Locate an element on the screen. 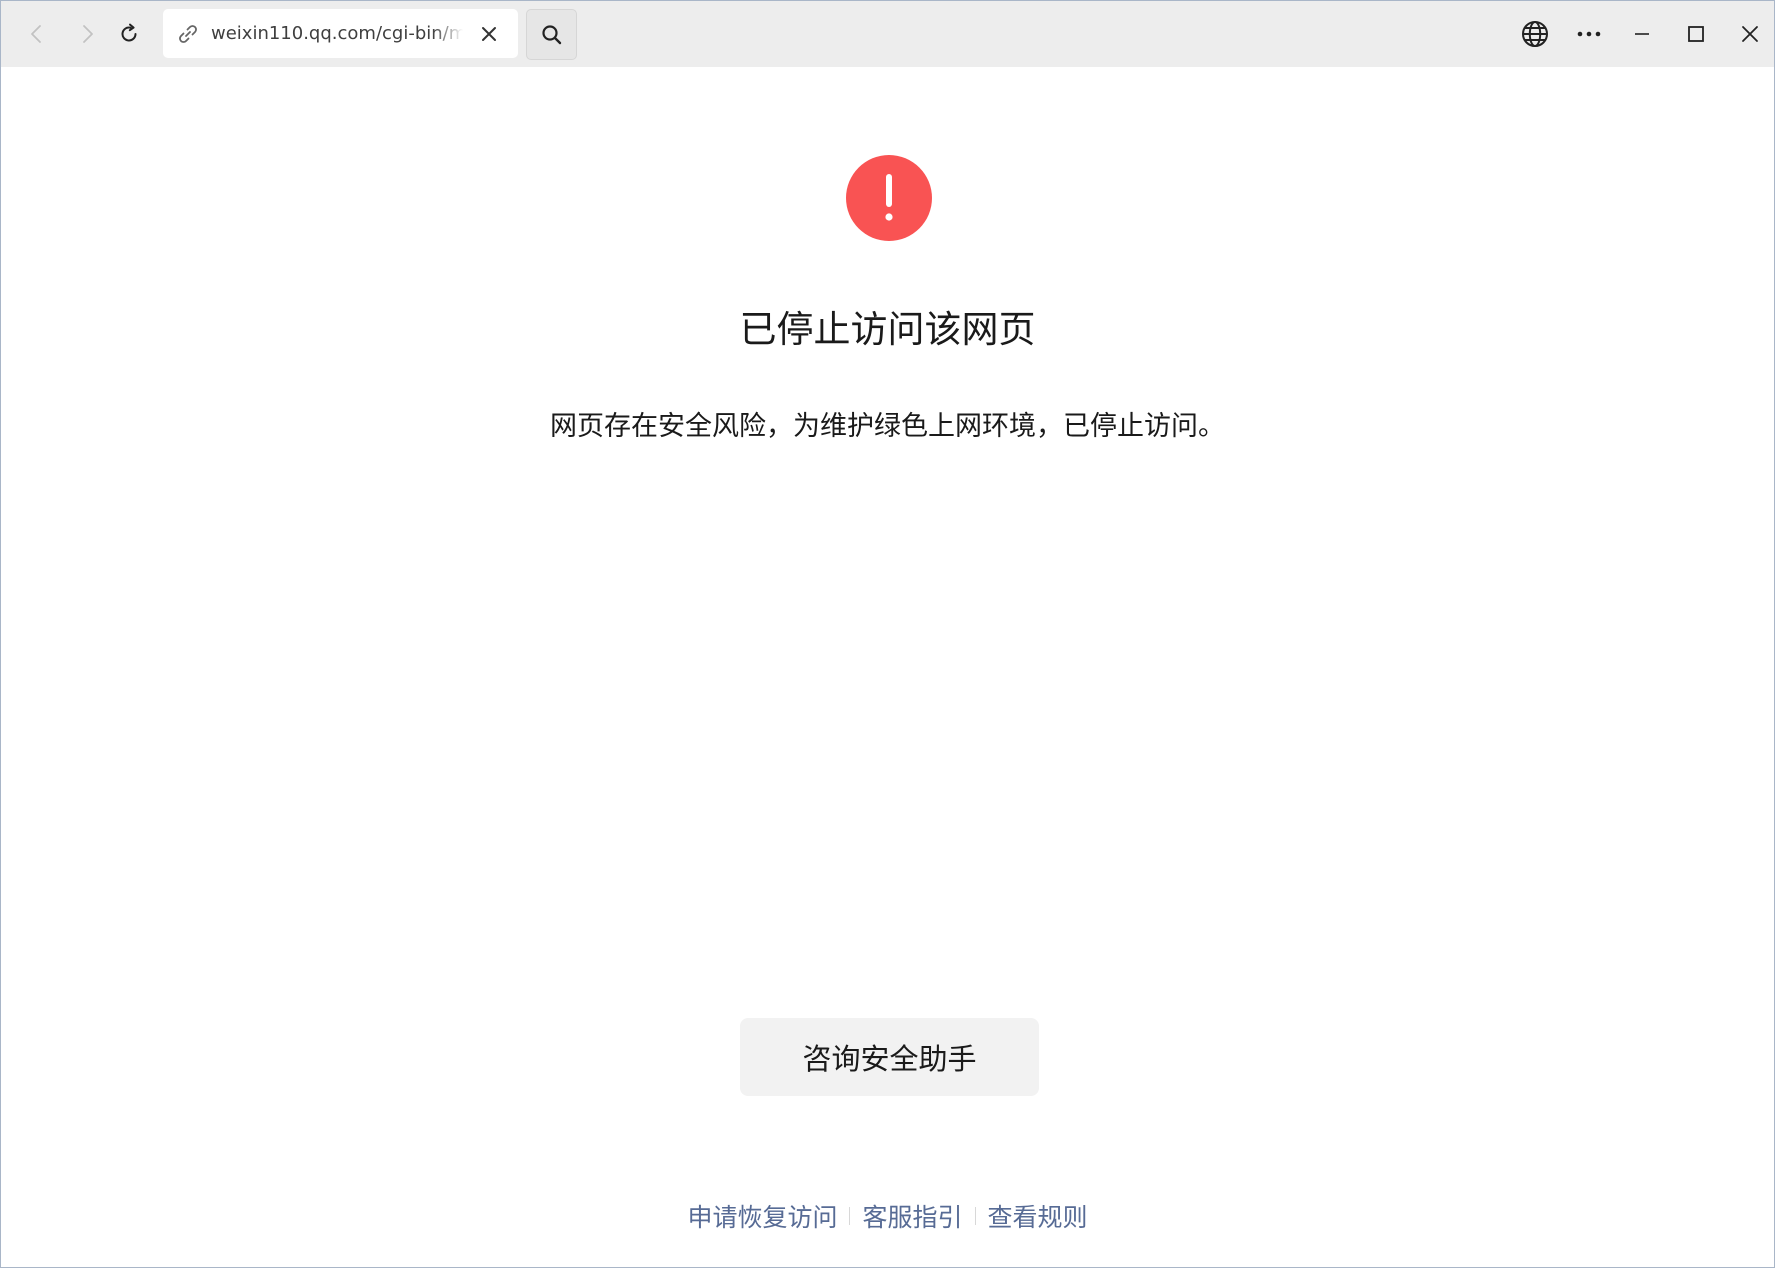 The image size is (1775, 1268). chevron-left-icon is located at coordinates (36, 34).